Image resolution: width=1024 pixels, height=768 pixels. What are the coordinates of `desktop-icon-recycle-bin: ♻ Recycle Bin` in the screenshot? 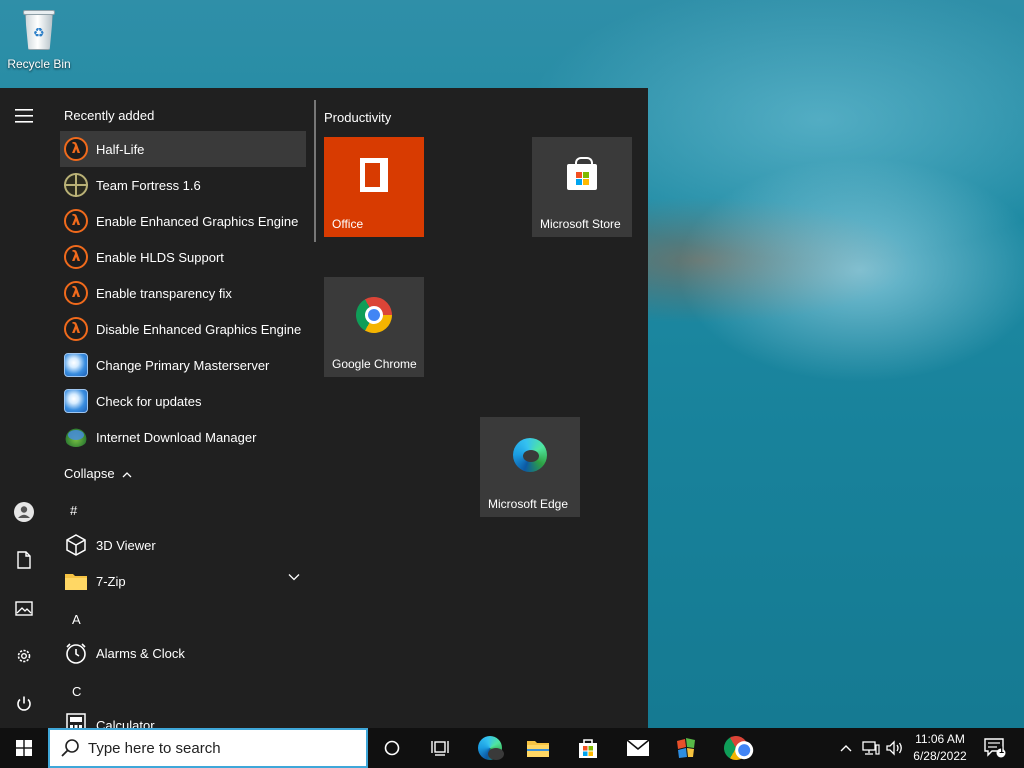 It's located at (39, 39).